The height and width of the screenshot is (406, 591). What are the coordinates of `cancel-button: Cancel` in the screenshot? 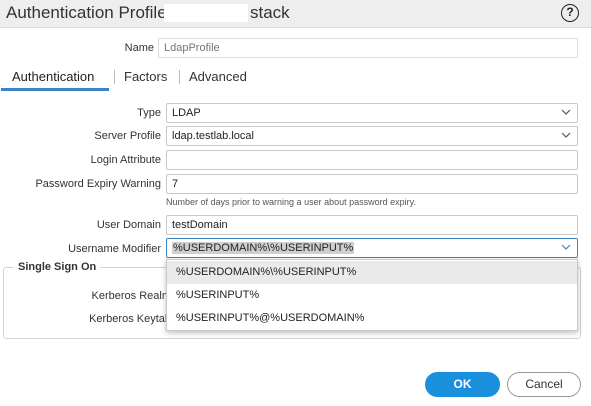 It's located at (544, 384).